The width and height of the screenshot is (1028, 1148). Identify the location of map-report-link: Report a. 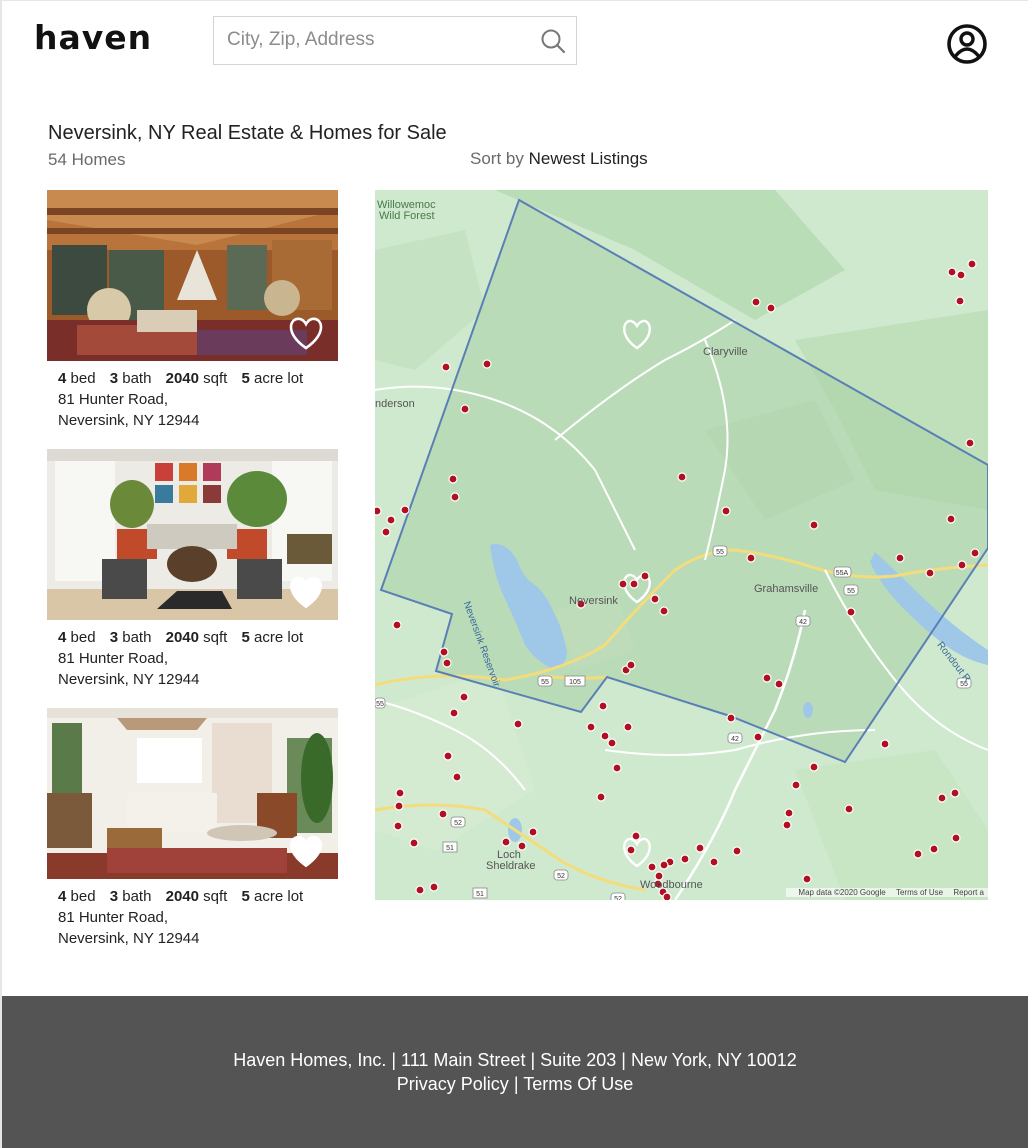
(968, 892).